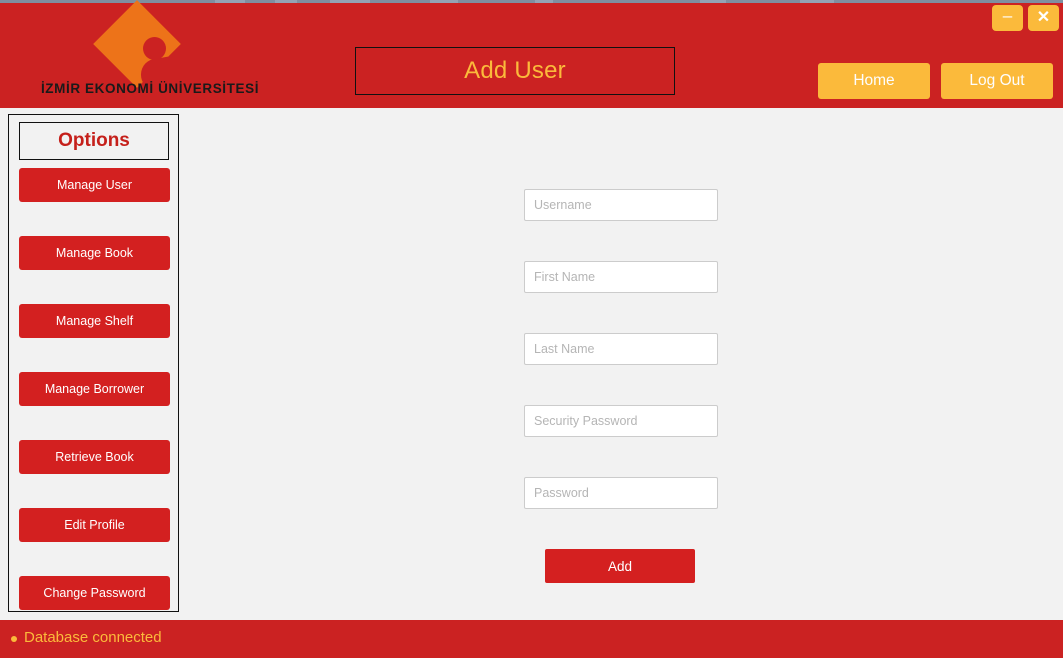  Describe the element at coordinates (997, 81) in the screenshot. I see `logout-button: Log Out` at that location.